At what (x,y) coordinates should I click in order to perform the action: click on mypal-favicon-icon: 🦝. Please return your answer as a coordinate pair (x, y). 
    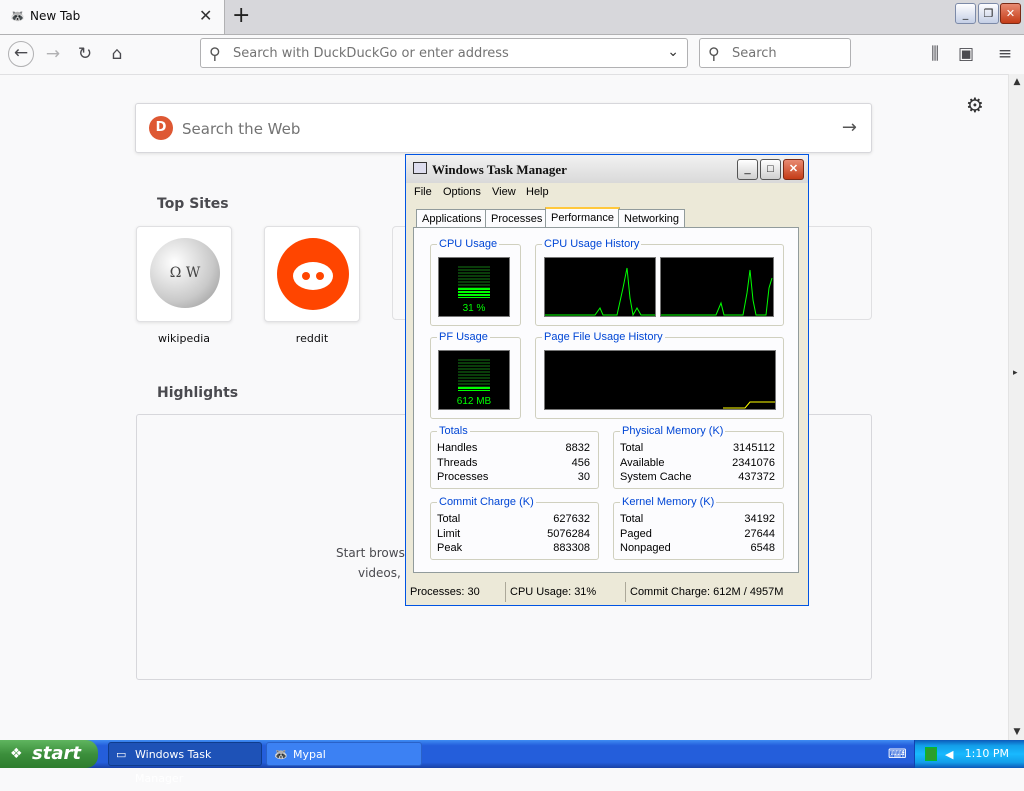
    Looking at the image, I should click on (17, 16).